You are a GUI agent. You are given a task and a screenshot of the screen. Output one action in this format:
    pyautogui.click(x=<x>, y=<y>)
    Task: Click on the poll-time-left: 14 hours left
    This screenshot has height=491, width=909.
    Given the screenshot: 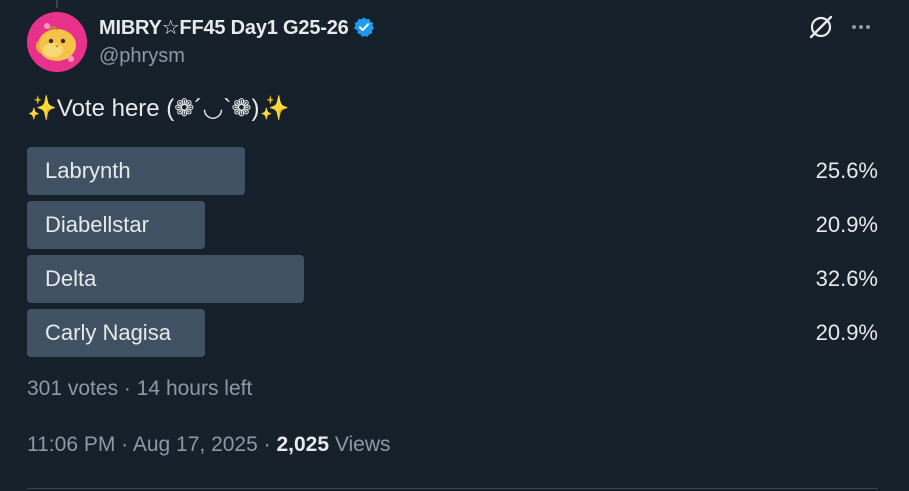 What is the action you would take?
    pyautogui.click(x=194, y=388)
    